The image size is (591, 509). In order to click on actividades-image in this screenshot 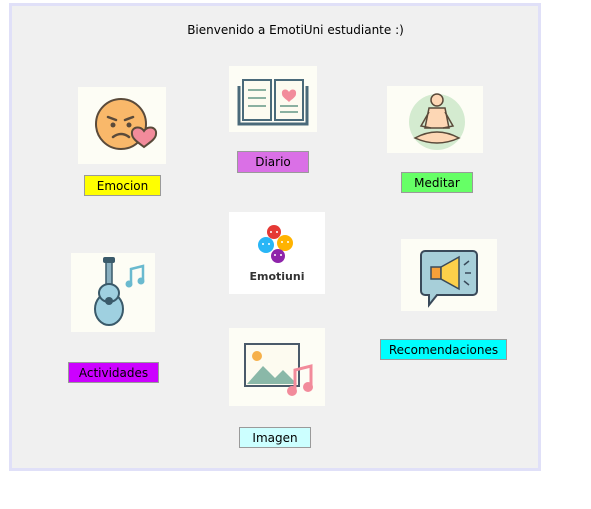, I will do `click(113, 292)`.